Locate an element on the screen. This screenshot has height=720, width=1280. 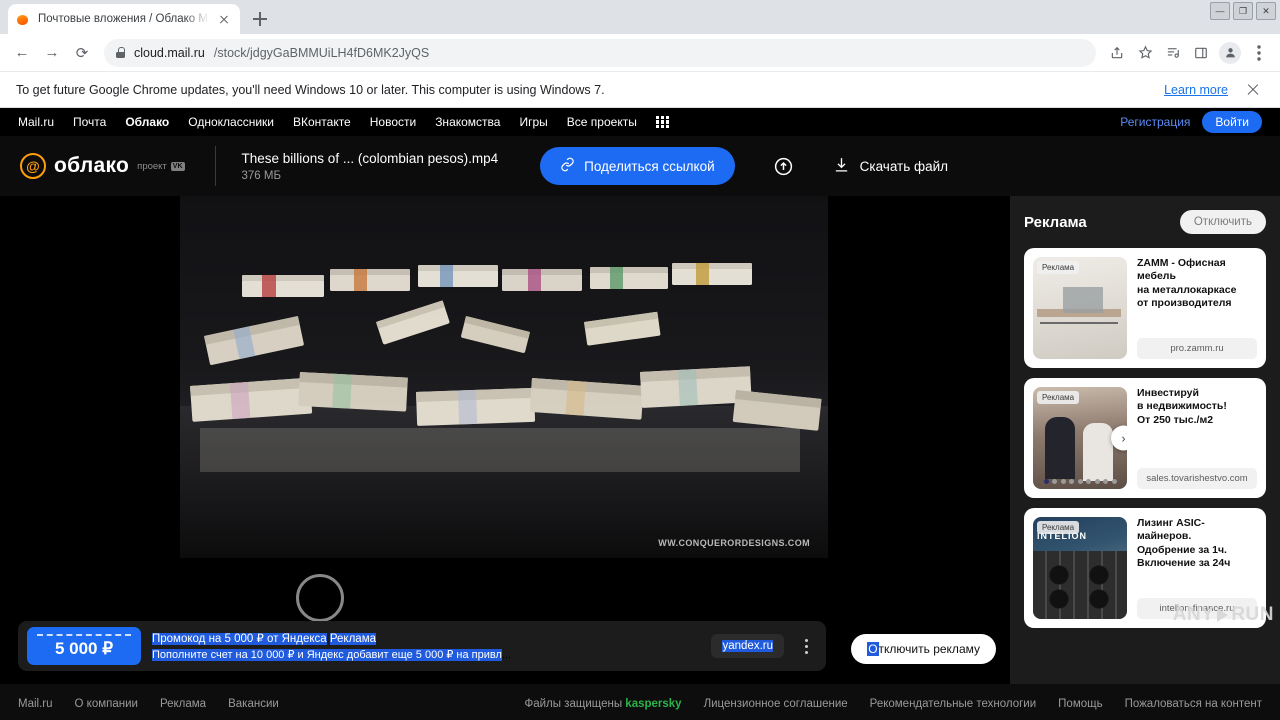
play-ring-icon is located at coordinates (320, 598).